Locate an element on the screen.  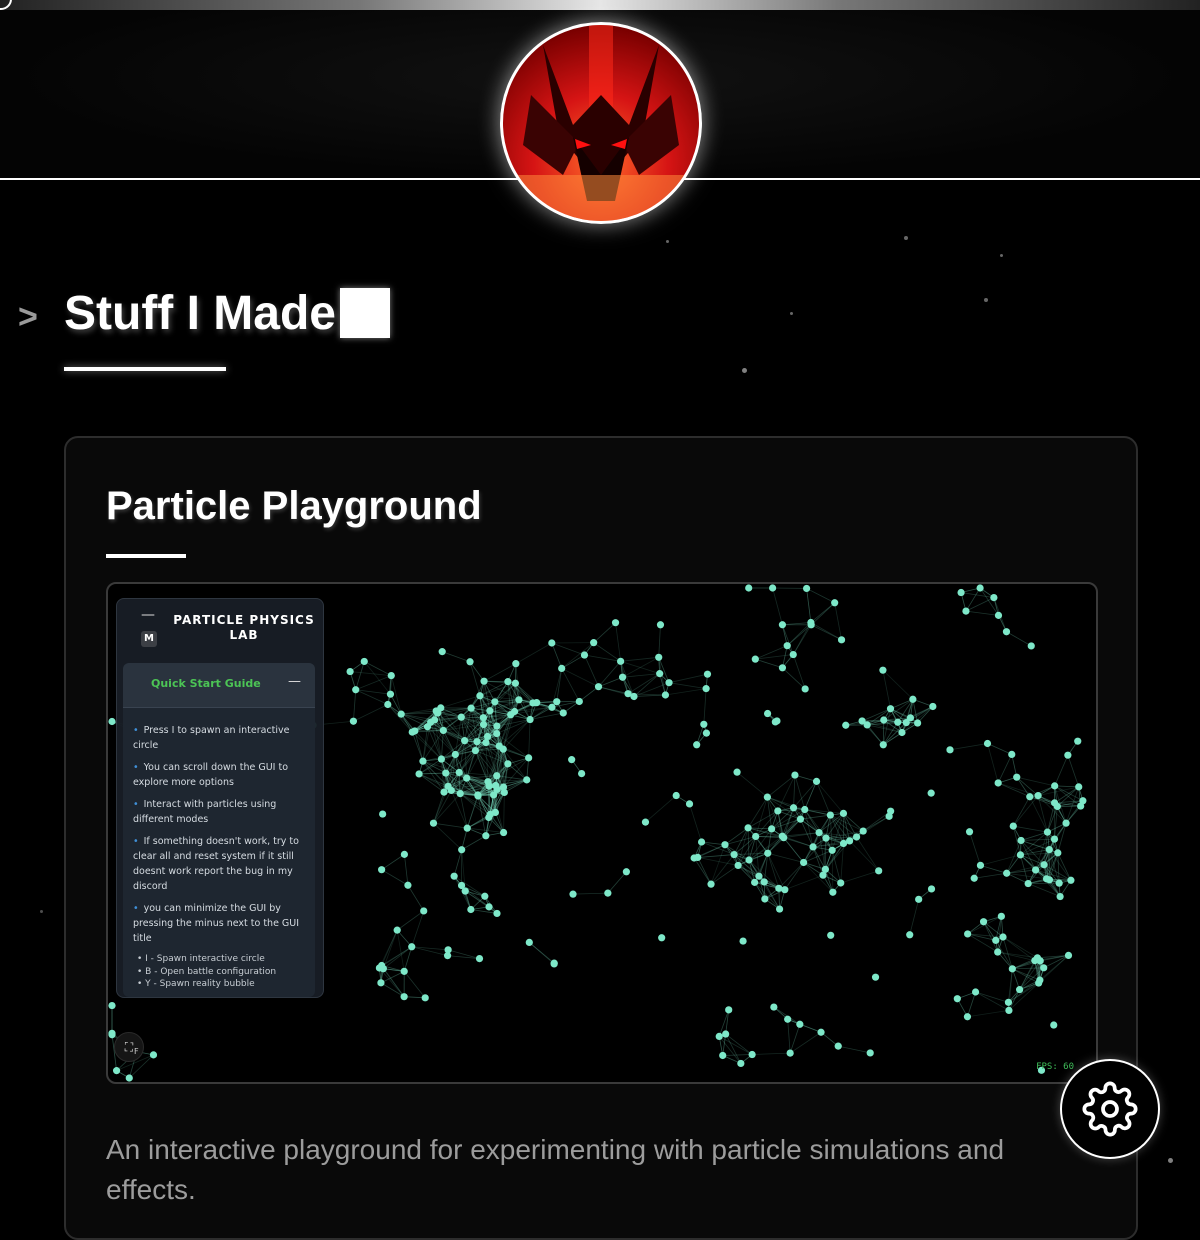
shortcut-item: • Y - Spawn reality bubble is located at coordinates (206, 984).